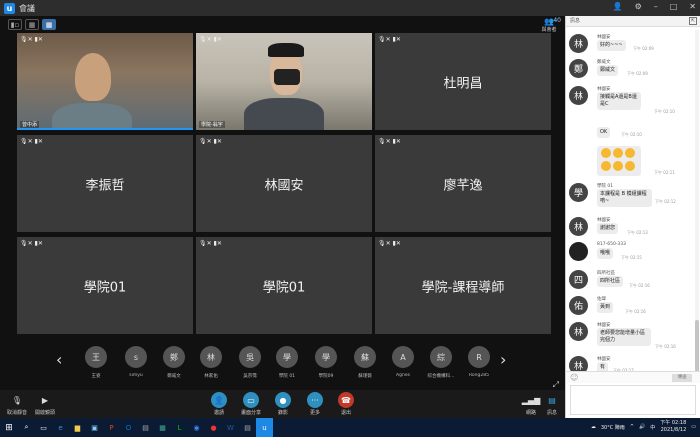  I want to click on avatar: 佑, so click(578, 305).